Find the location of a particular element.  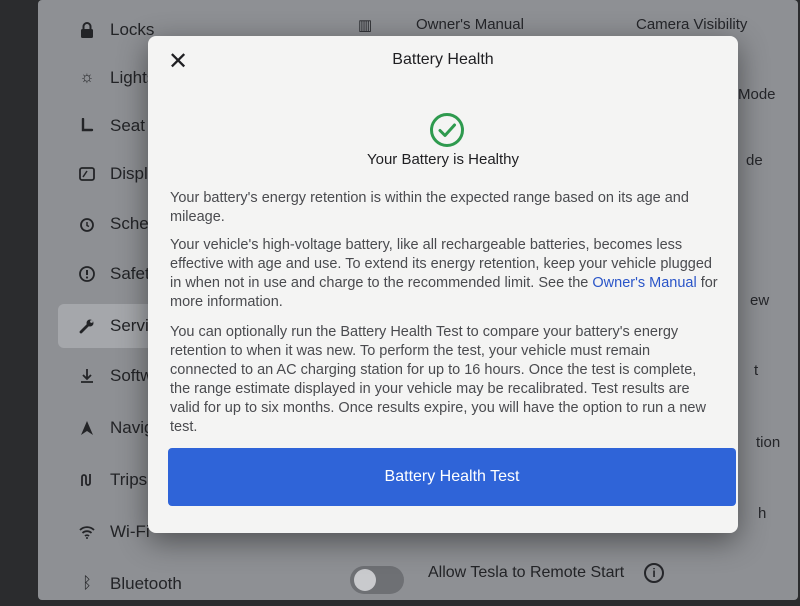

display-icon is located at coordinates (87, 174).